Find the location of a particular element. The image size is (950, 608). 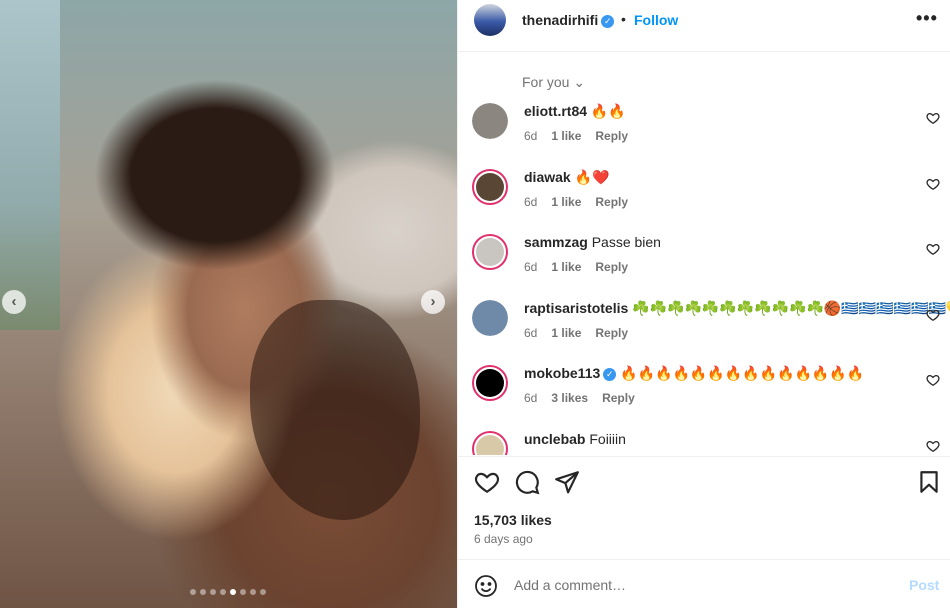

comment-sort-label: For you is located at coordinates (546, 82).